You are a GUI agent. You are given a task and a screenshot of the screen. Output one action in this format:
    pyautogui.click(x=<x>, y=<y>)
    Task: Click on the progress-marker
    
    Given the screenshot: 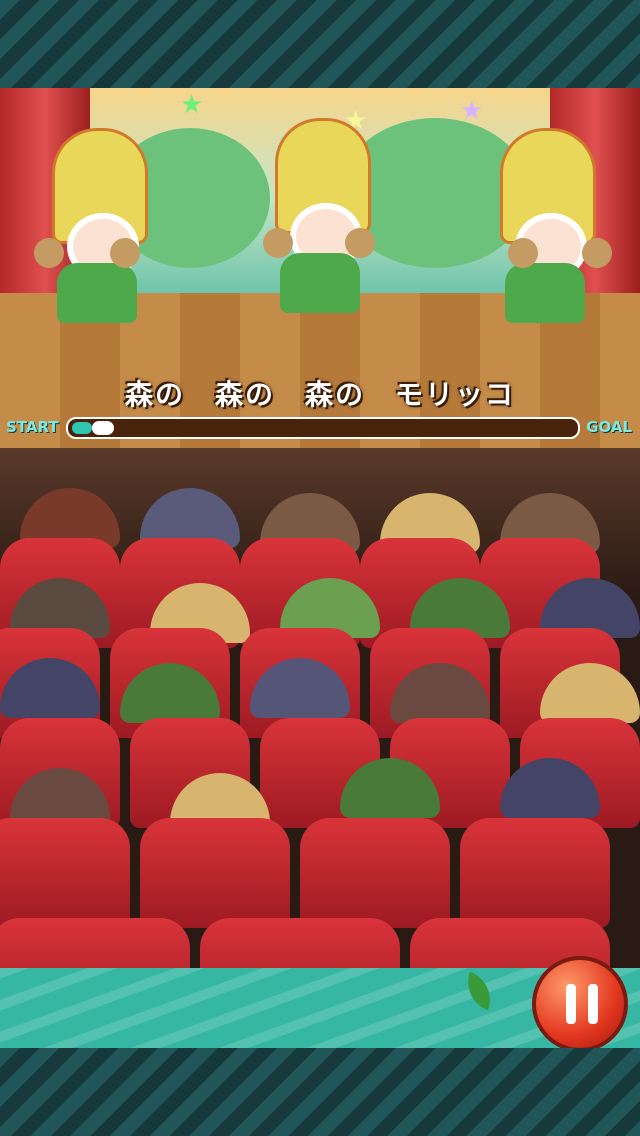 What is the action you would take?
    pyautogui.click(x=103, y=428)
    